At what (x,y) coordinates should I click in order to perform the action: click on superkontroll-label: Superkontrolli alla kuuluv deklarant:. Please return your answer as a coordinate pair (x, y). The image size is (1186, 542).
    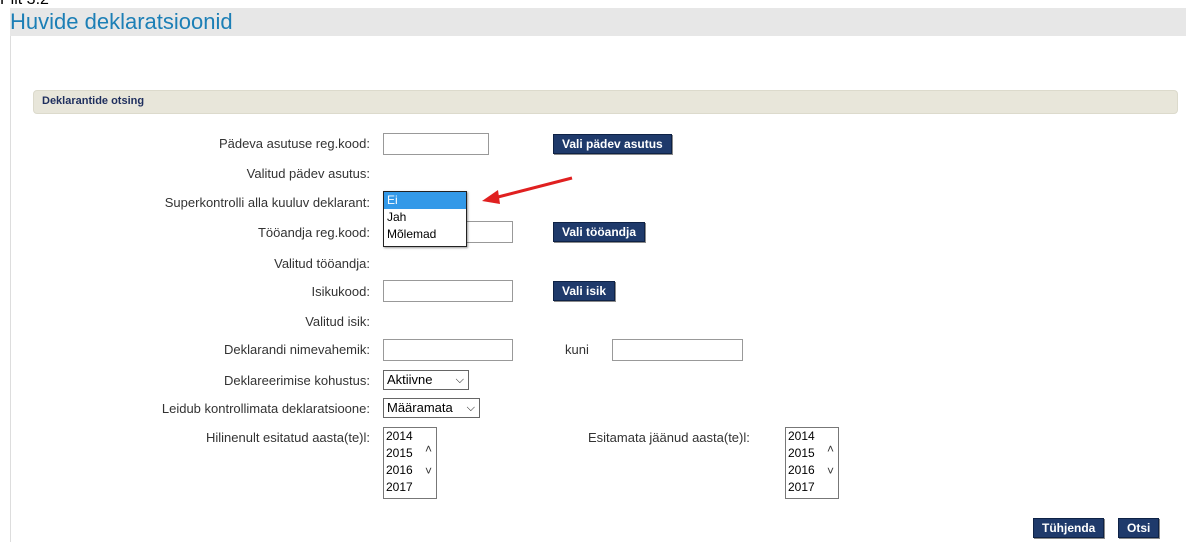
    Looking at the image, I should click on (267, 202).